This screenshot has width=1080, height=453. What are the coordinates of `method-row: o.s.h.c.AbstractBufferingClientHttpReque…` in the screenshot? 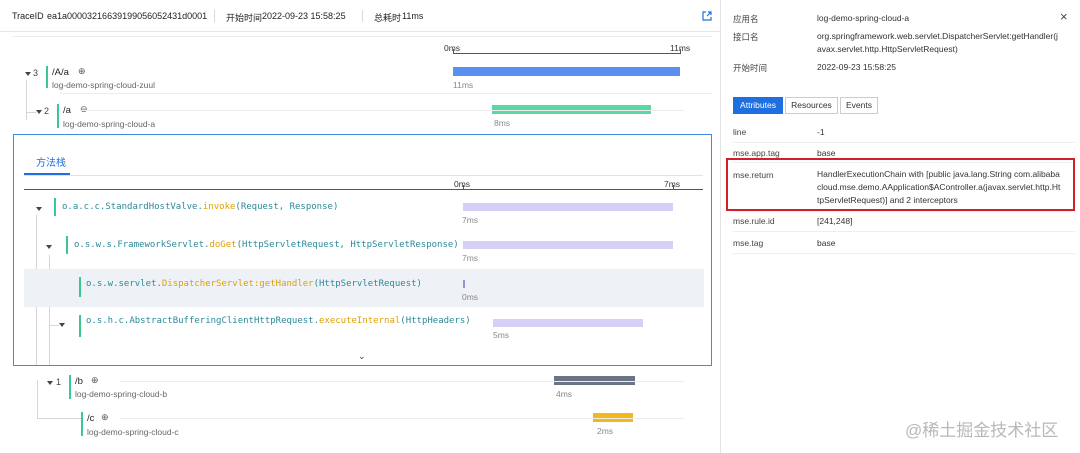 It's located at (364, 332).